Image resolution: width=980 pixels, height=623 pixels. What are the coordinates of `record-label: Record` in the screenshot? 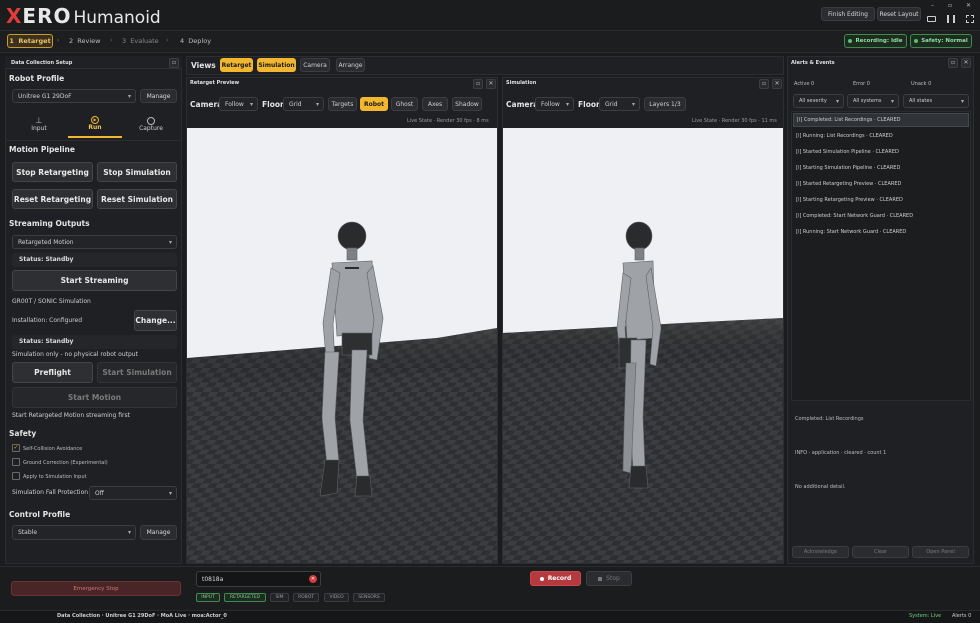 It's located at (559, 578).